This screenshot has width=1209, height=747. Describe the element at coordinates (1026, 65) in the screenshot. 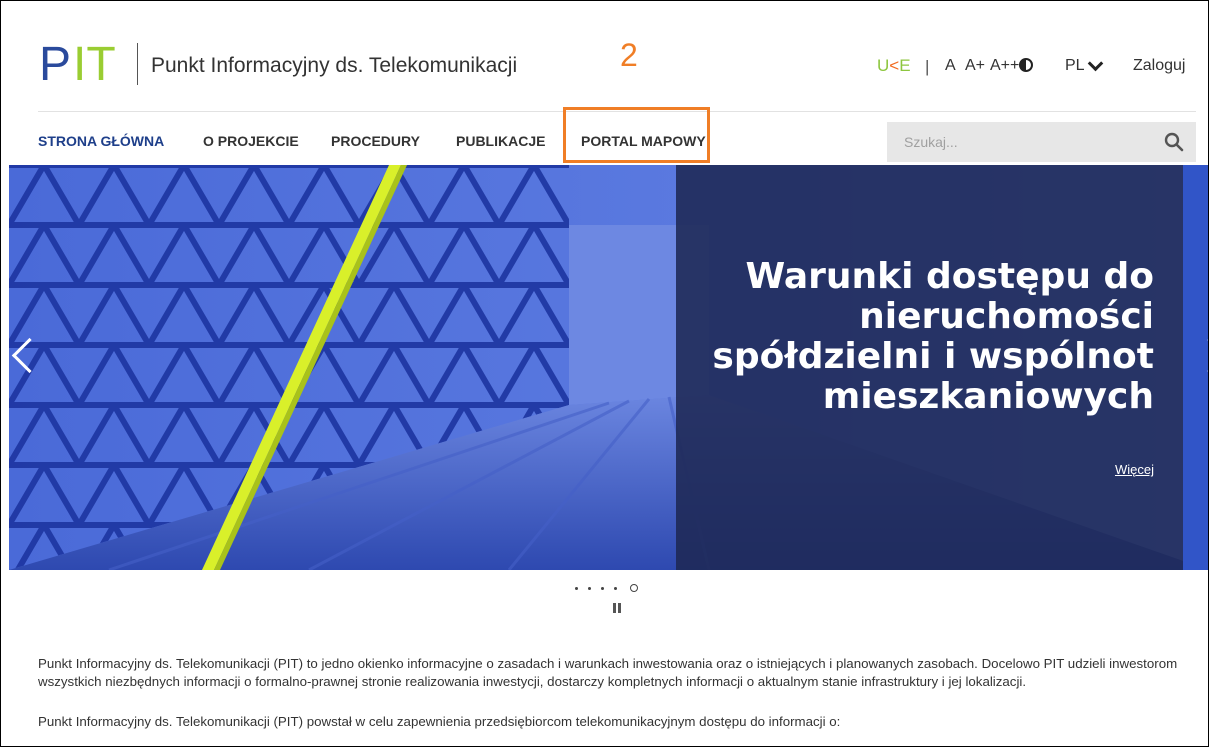

I see `contrast-icon` at that location.